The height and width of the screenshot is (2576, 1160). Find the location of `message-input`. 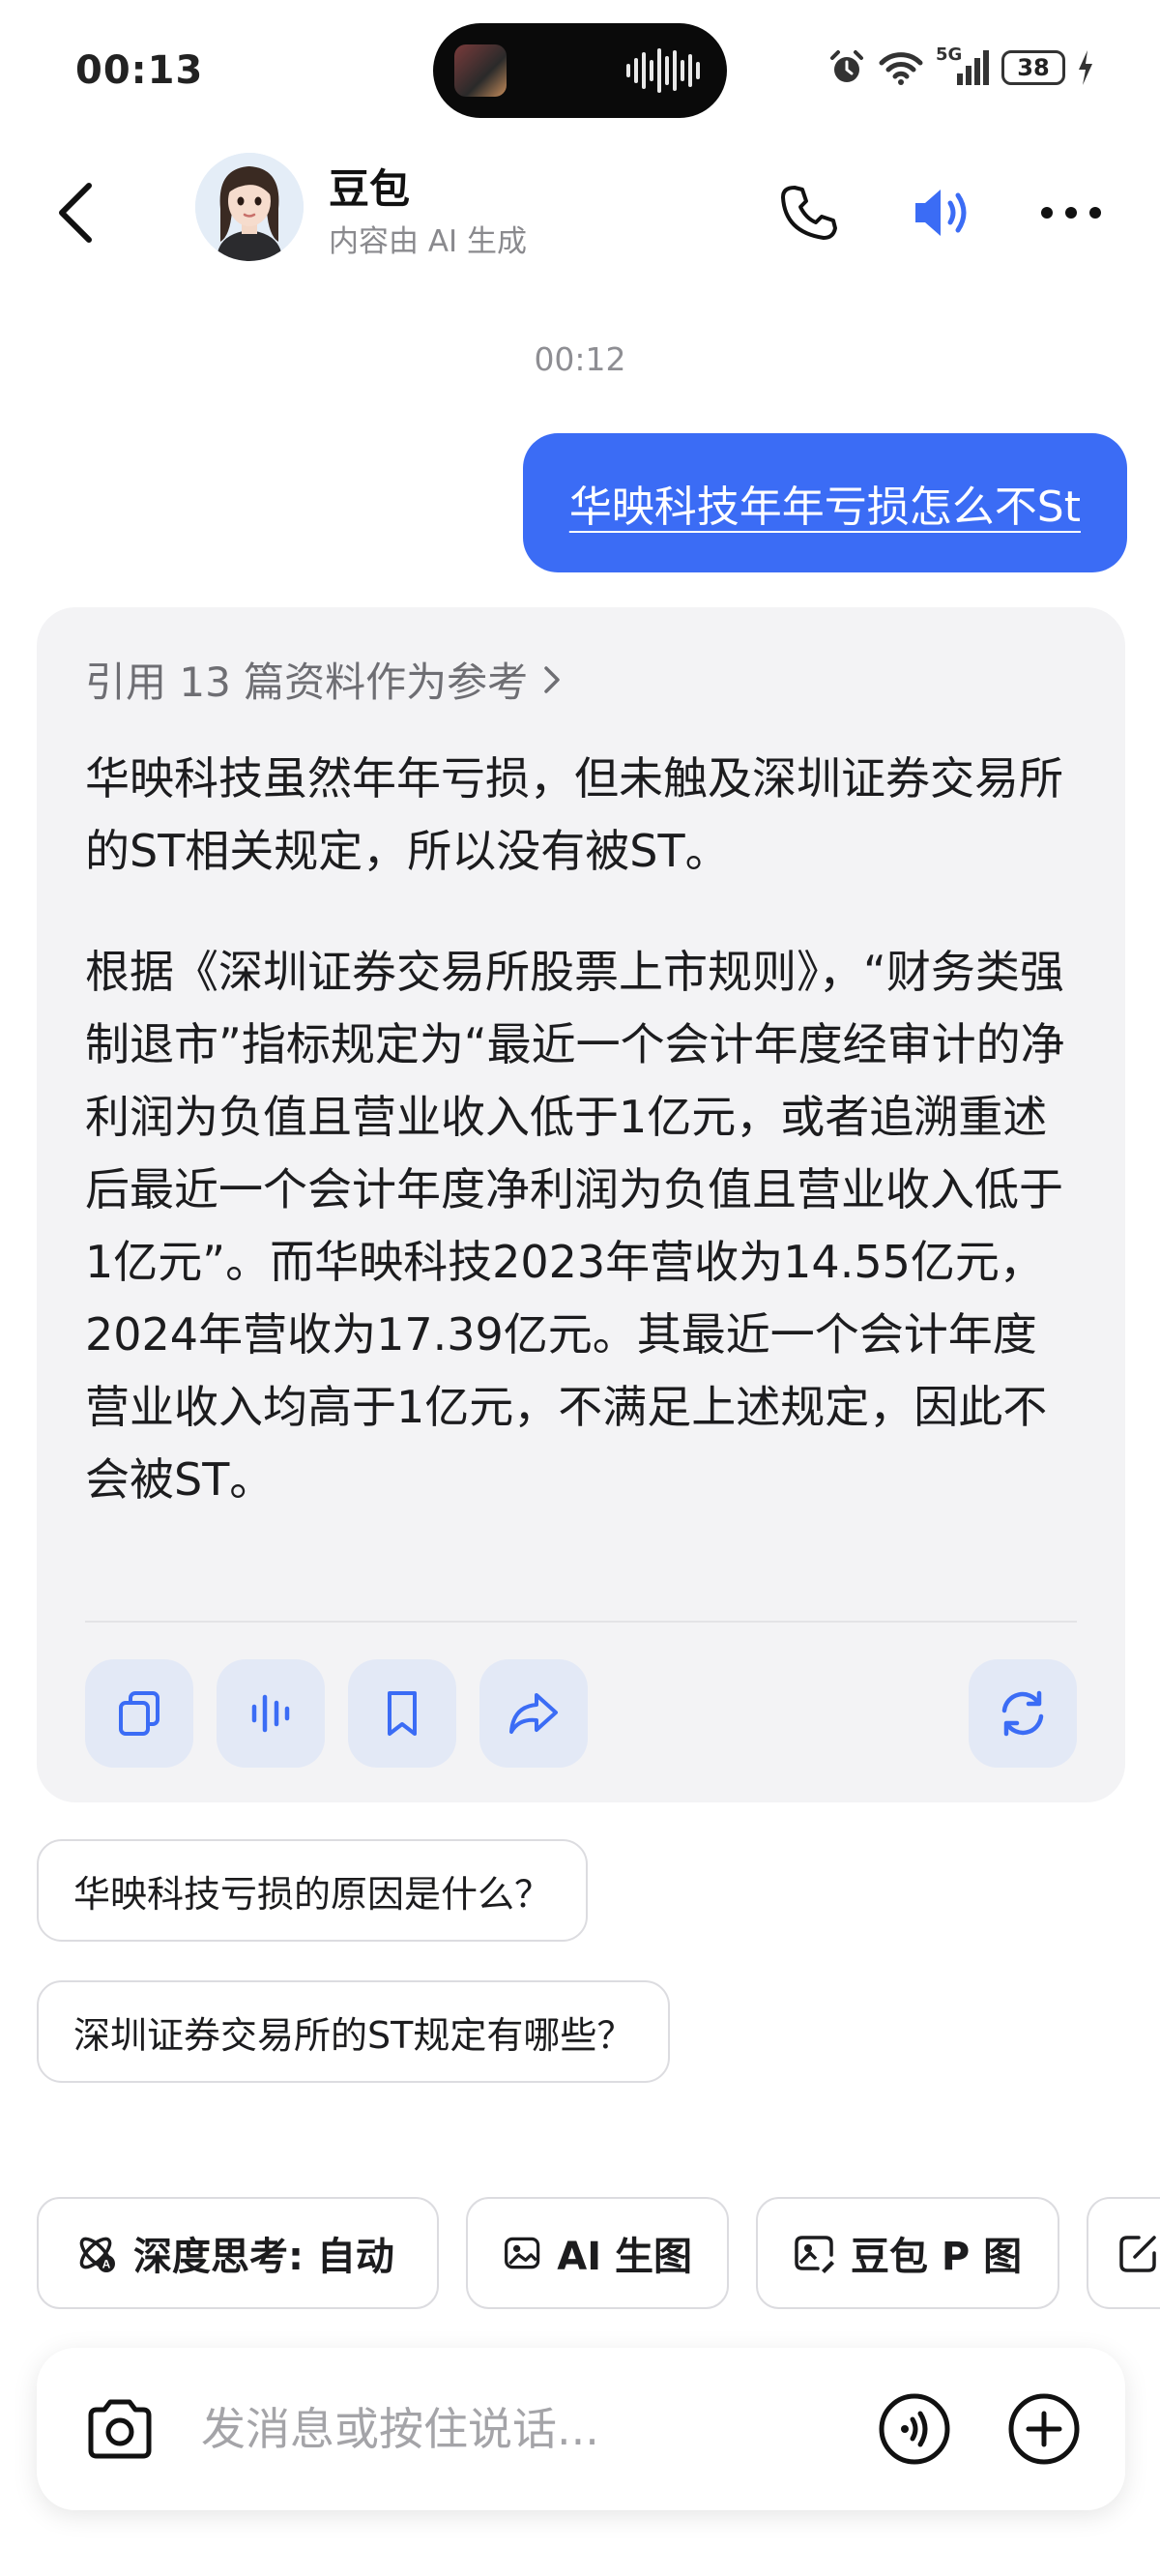

message-input is located at coordinates (520, 2429).